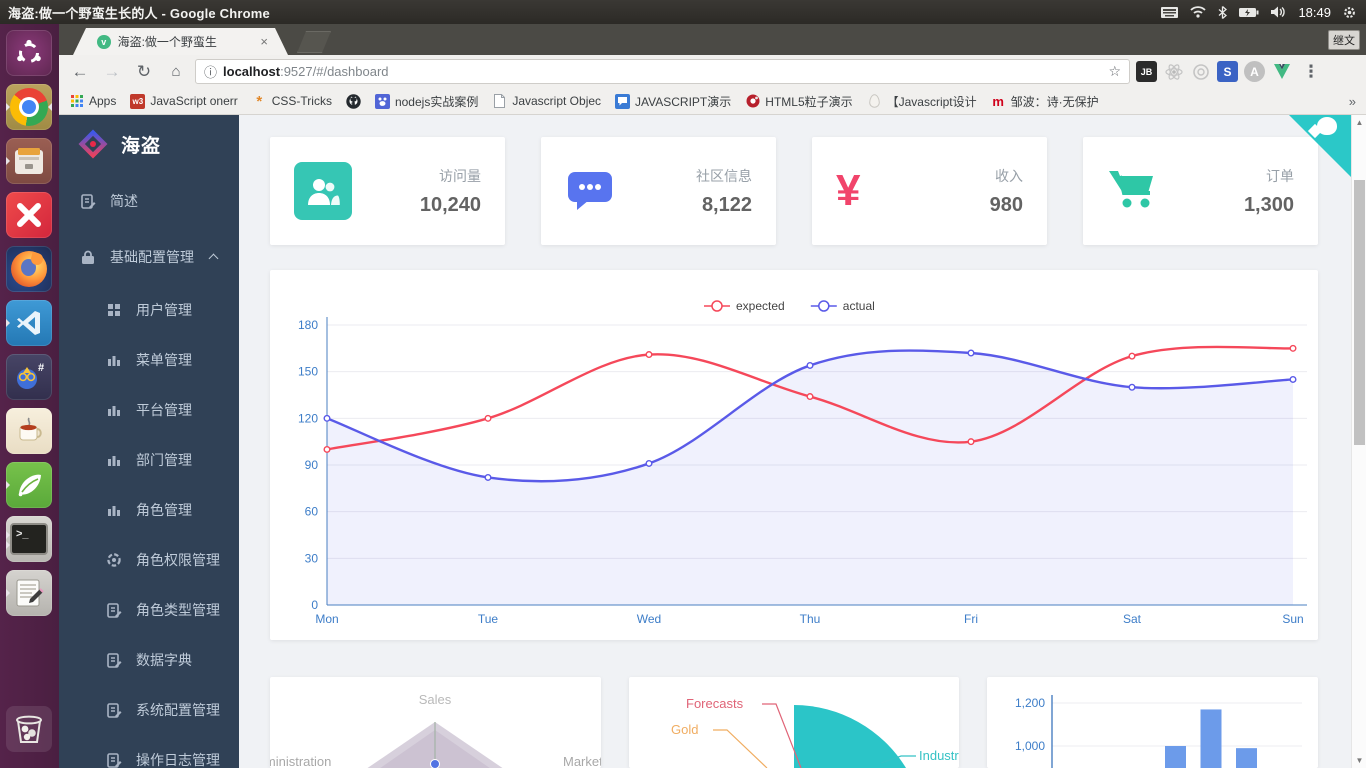 The height and width of the screenshot is (768, 1366). What do you see at coordinates (794, 191) in the screenshot?
I see `stat-cards-row: 访问量 10,240 社区信息 8,122 ¥ 收入 980 订单 1,300` at bounding box center [794, 191].